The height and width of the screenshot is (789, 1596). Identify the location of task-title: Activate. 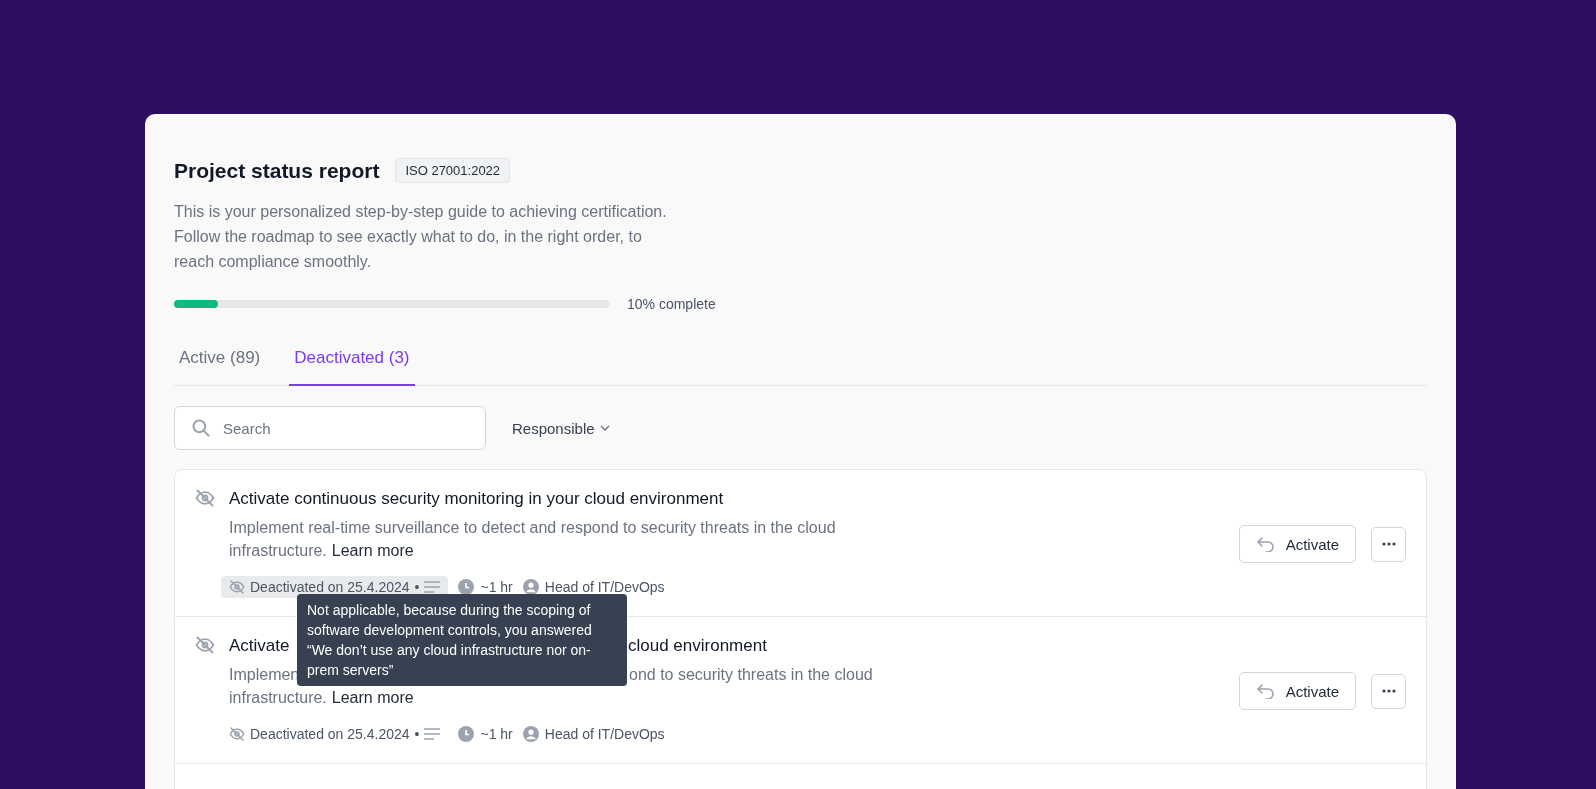
(259, 645).